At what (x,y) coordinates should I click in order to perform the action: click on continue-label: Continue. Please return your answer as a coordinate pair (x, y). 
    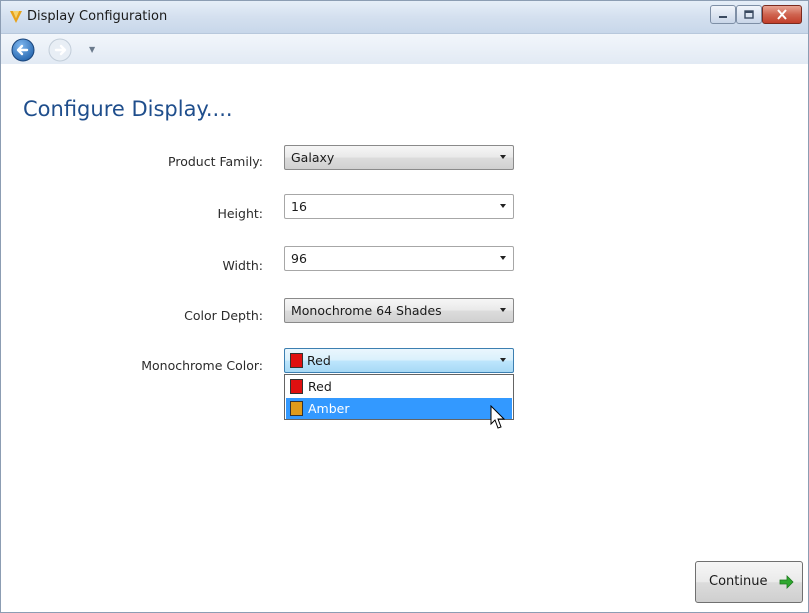
    Looking at the image, I should click on (738, 581).